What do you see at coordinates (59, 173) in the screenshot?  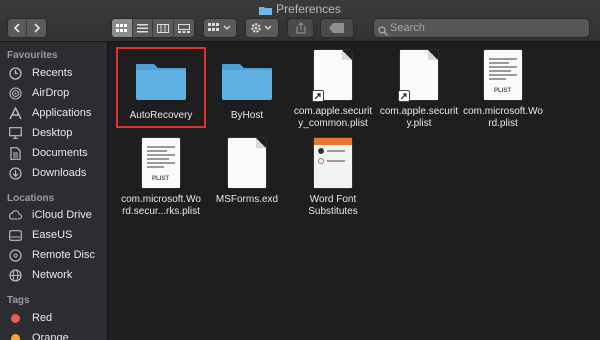 I see `sidebar-item-label: Downloads` at bounding box center [59, 173].